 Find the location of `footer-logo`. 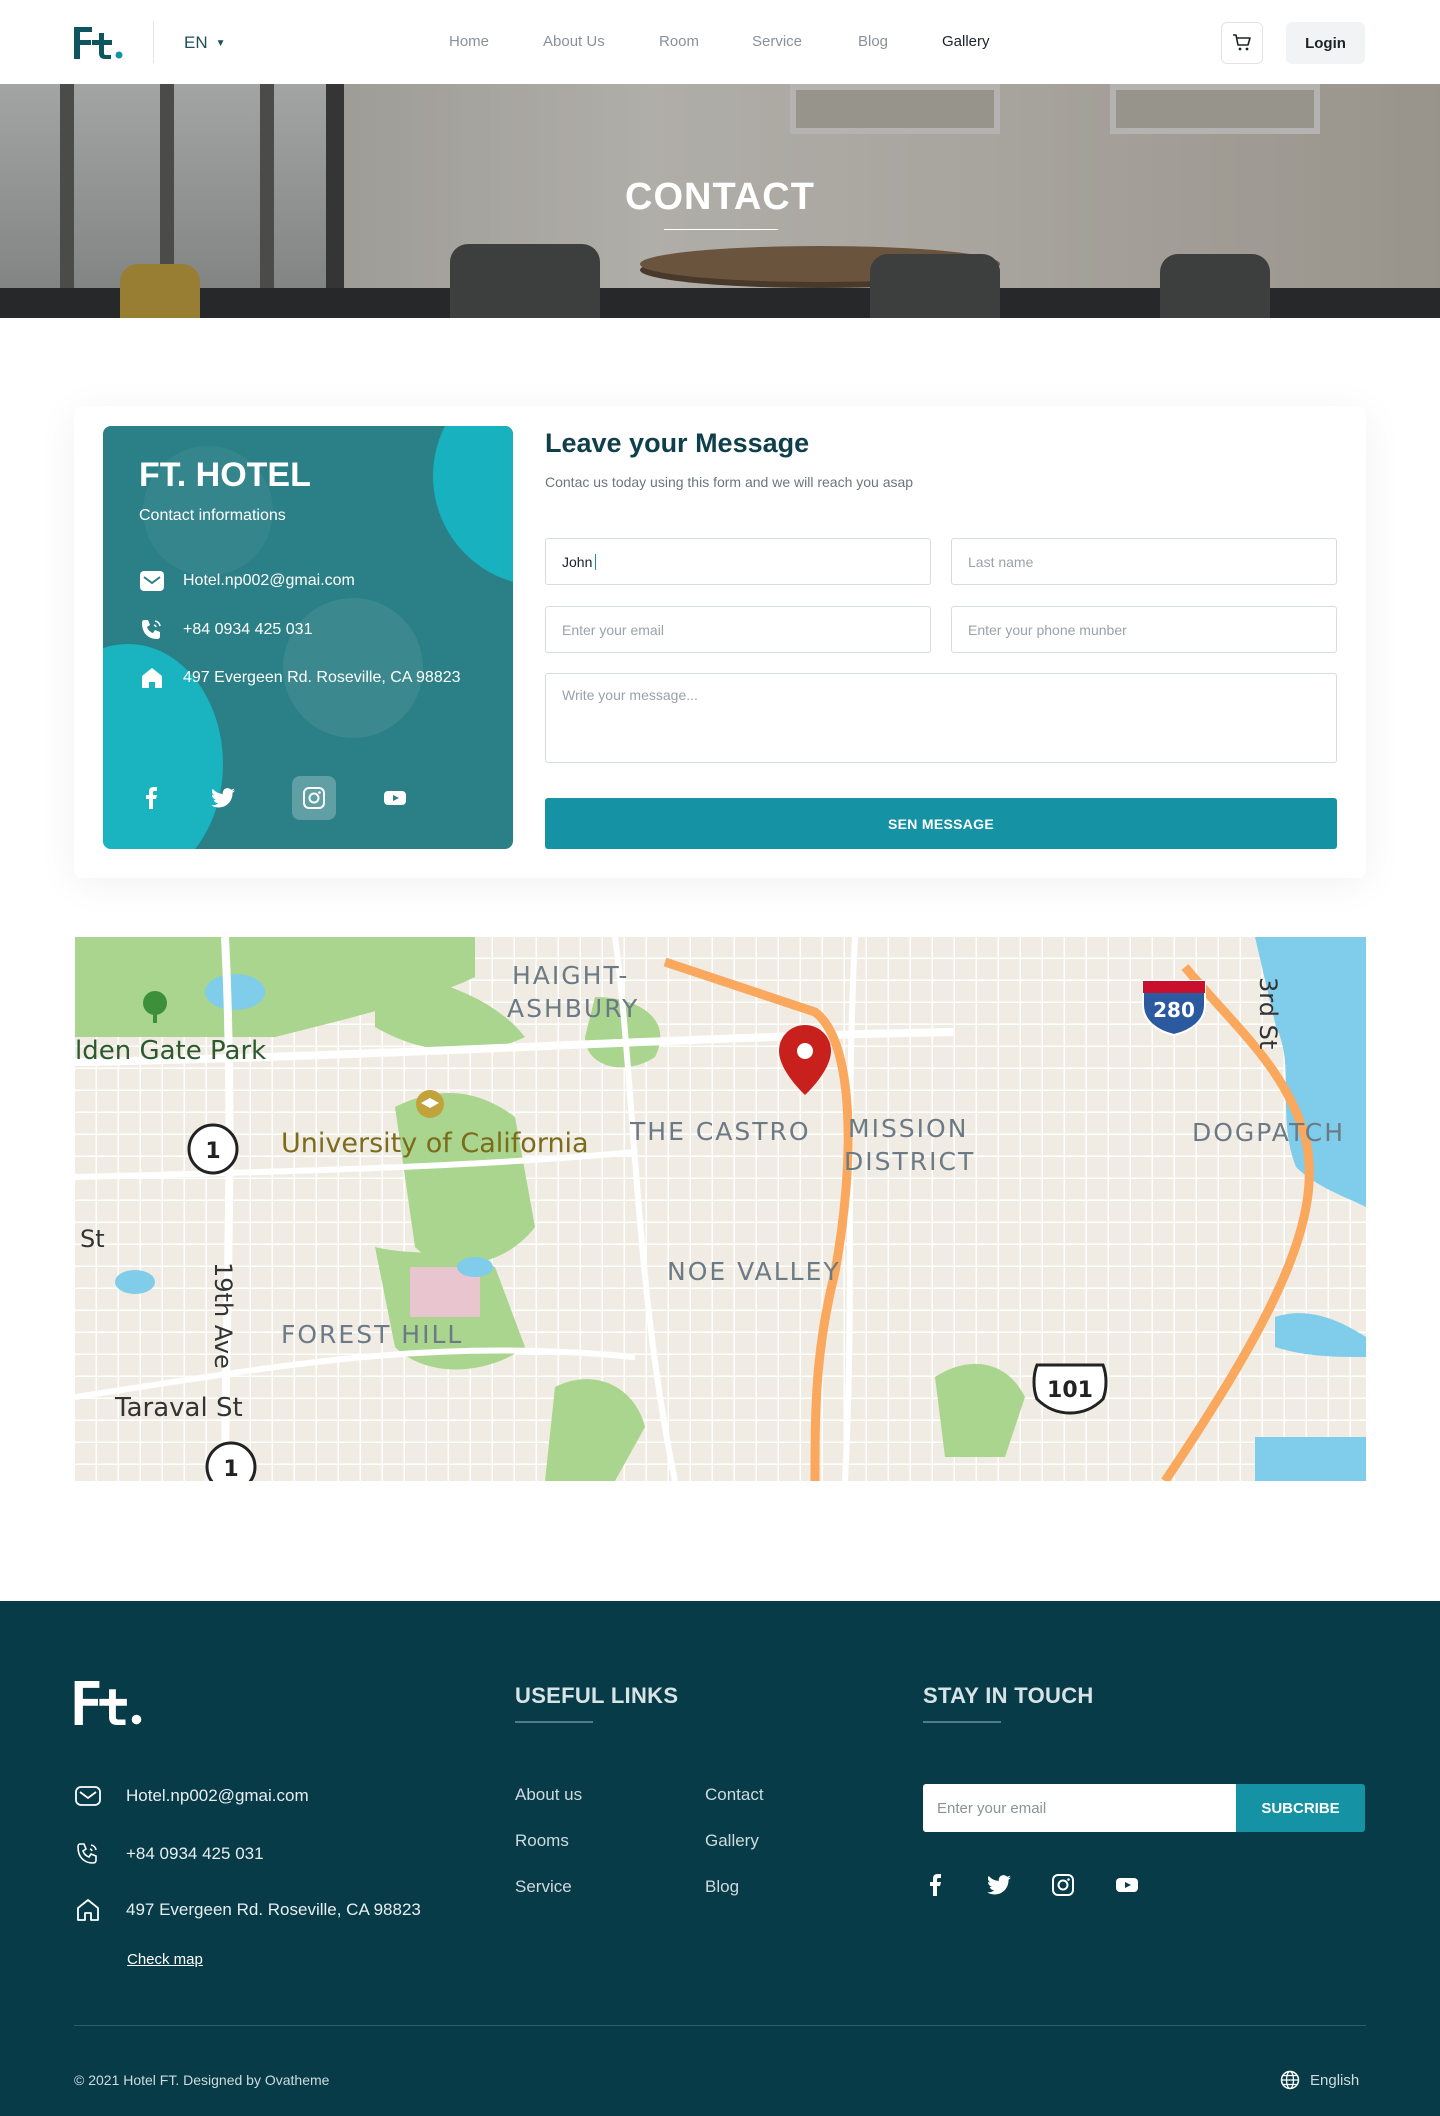

footer-logo is located at coordinates (109, 1703).